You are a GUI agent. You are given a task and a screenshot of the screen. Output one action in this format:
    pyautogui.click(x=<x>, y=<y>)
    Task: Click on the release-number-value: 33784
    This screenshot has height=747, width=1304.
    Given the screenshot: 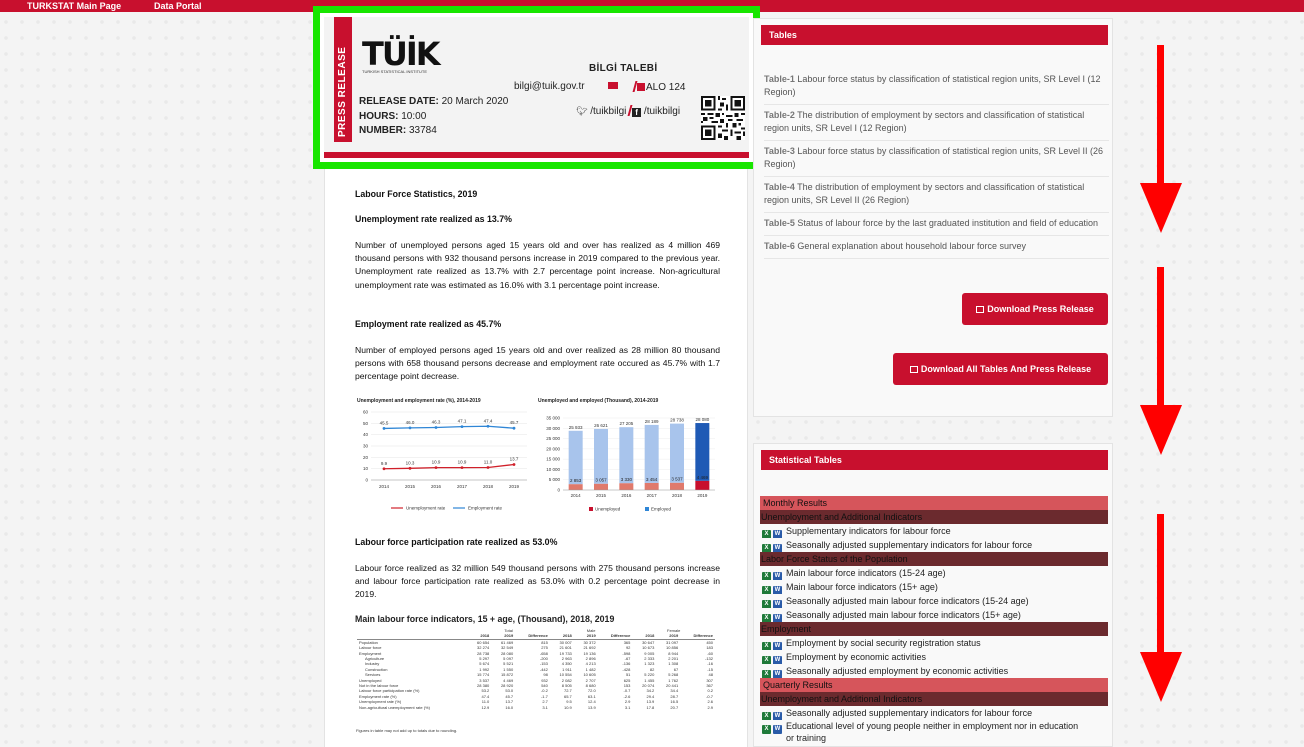 What is the action you would take?
    pyautogui.click(x=423, y=130)
    